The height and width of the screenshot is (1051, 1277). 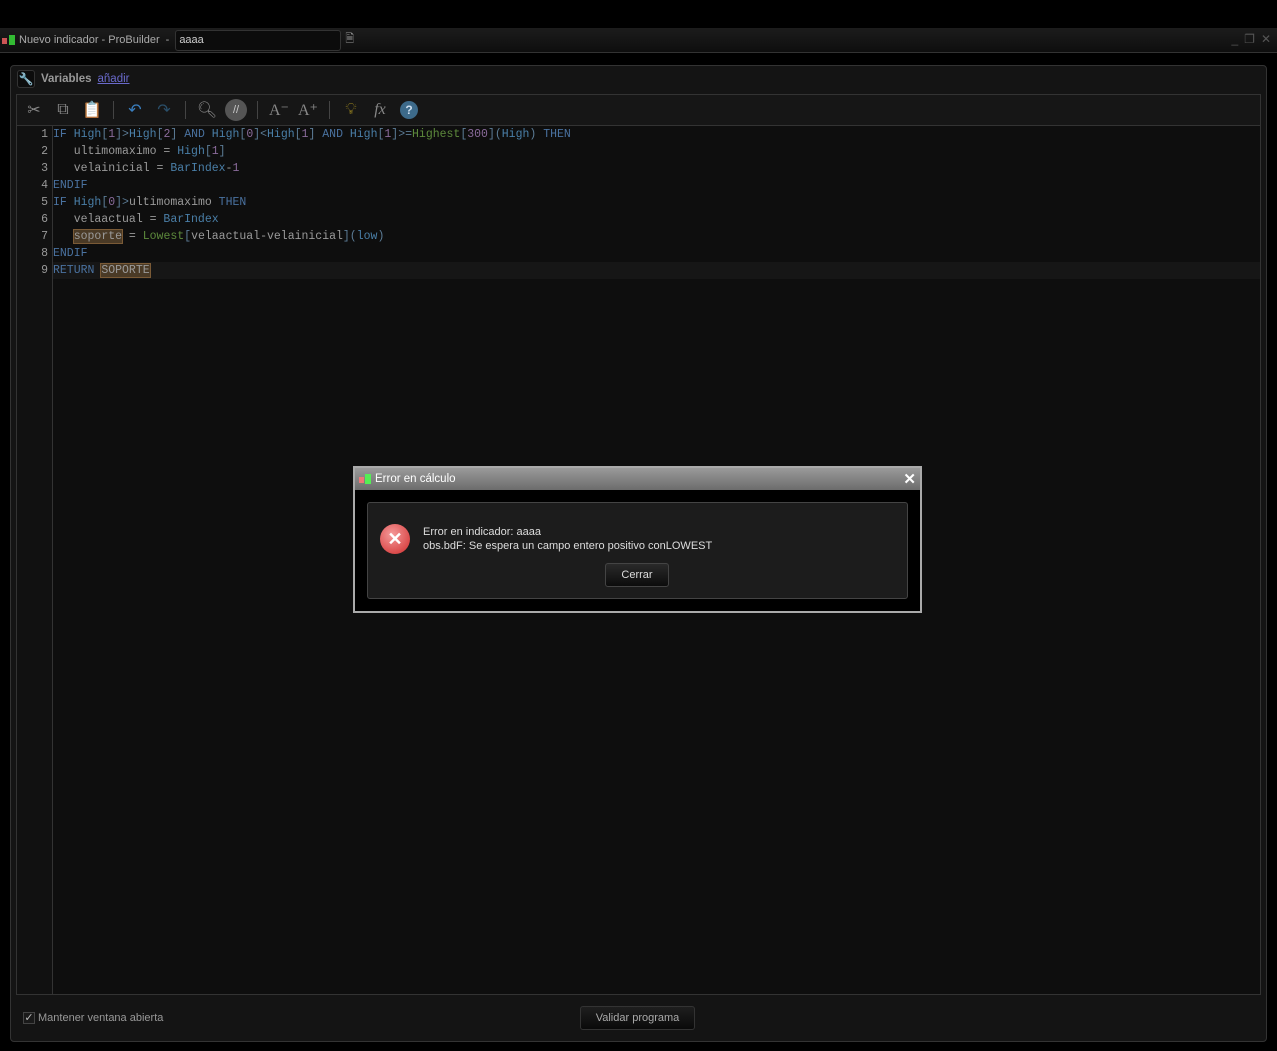 What do you see at coordinates (29, 1018) in the screenshot?
I see `keep-open-checkbox: ✓` at bounding box center [29, 1018].